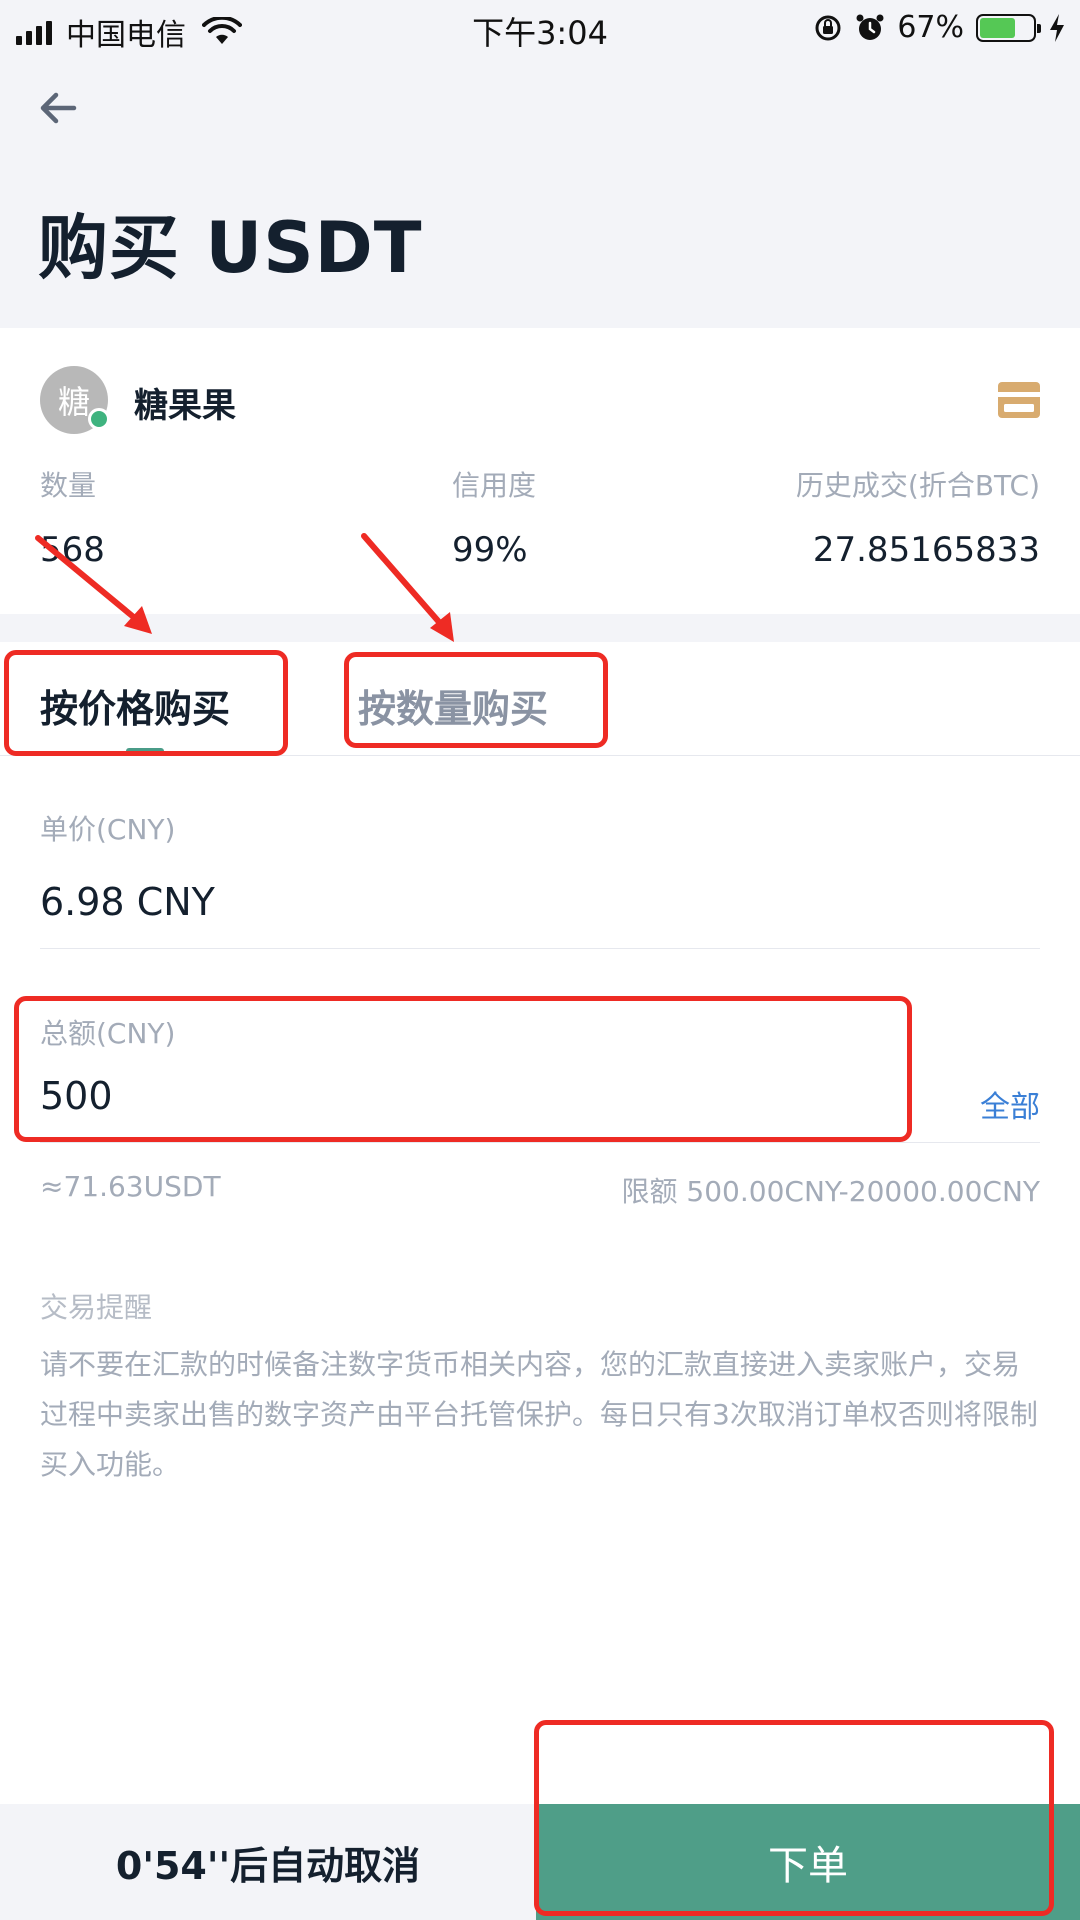 Image resolution: width=1080 pixels, height=1920 pixels. Describe the element at coordinates (108, 829) in the screenshot. I see `price-label: 单价(CNY)` at that location.